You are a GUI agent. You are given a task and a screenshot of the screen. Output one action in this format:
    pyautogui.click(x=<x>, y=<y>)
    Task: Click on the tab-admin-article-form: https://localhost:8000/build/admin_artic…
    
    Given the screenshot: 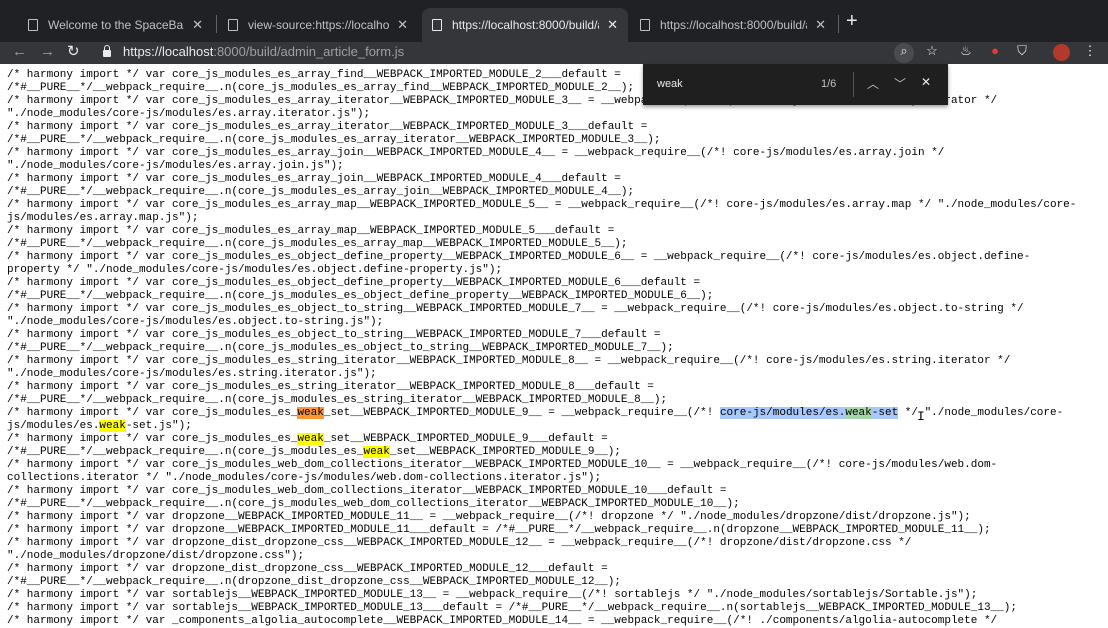 What is the action you would take?
    pyautogui.click(x=525, y=25)
    